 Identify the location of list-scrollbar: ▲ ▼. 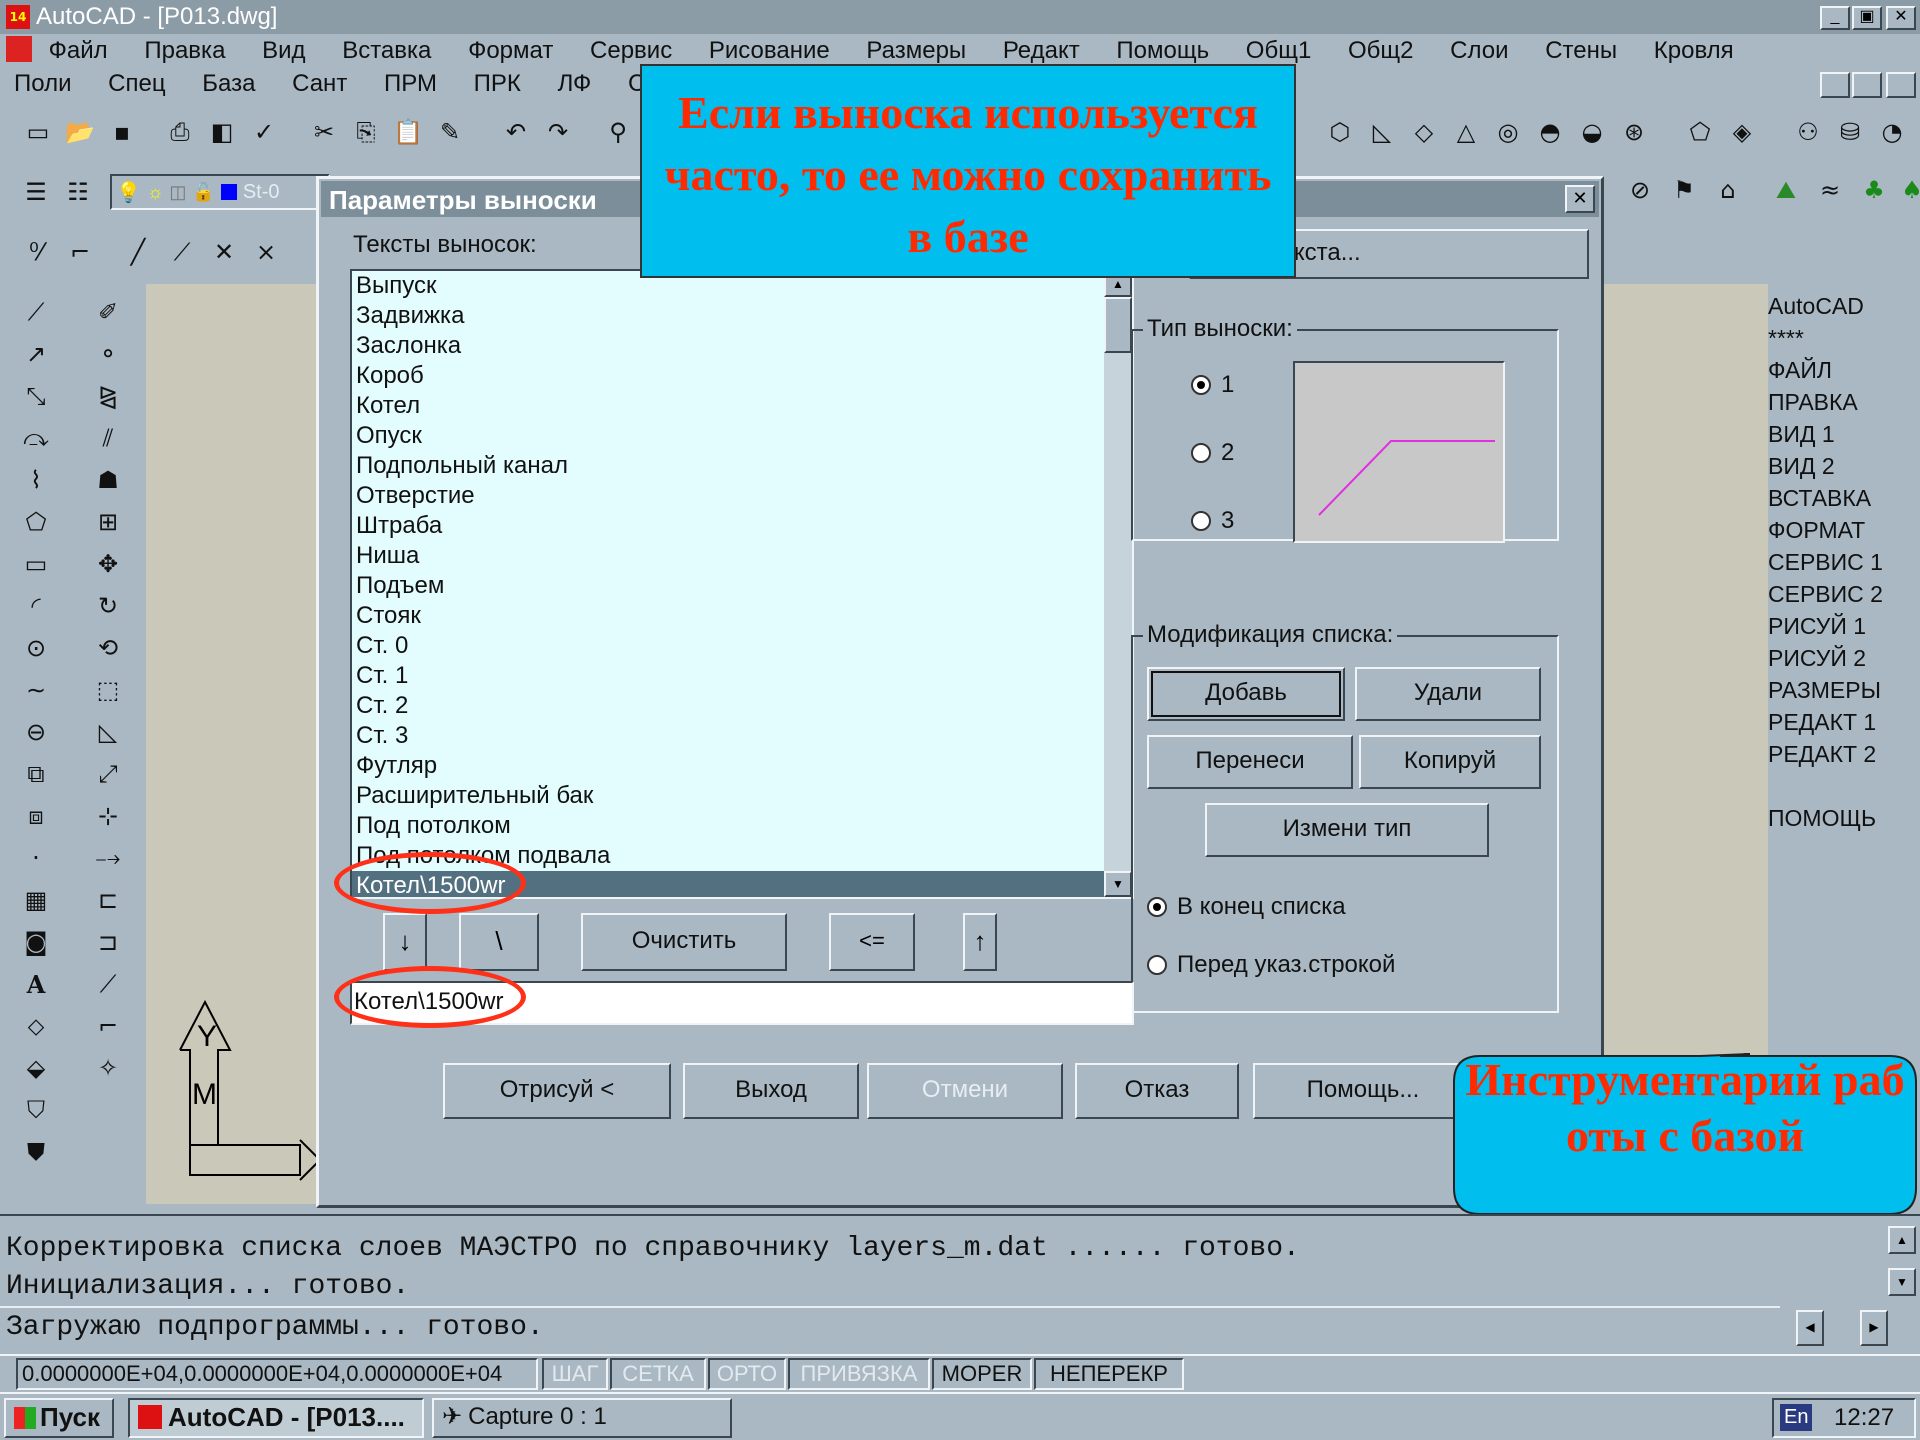
(1118, 584).